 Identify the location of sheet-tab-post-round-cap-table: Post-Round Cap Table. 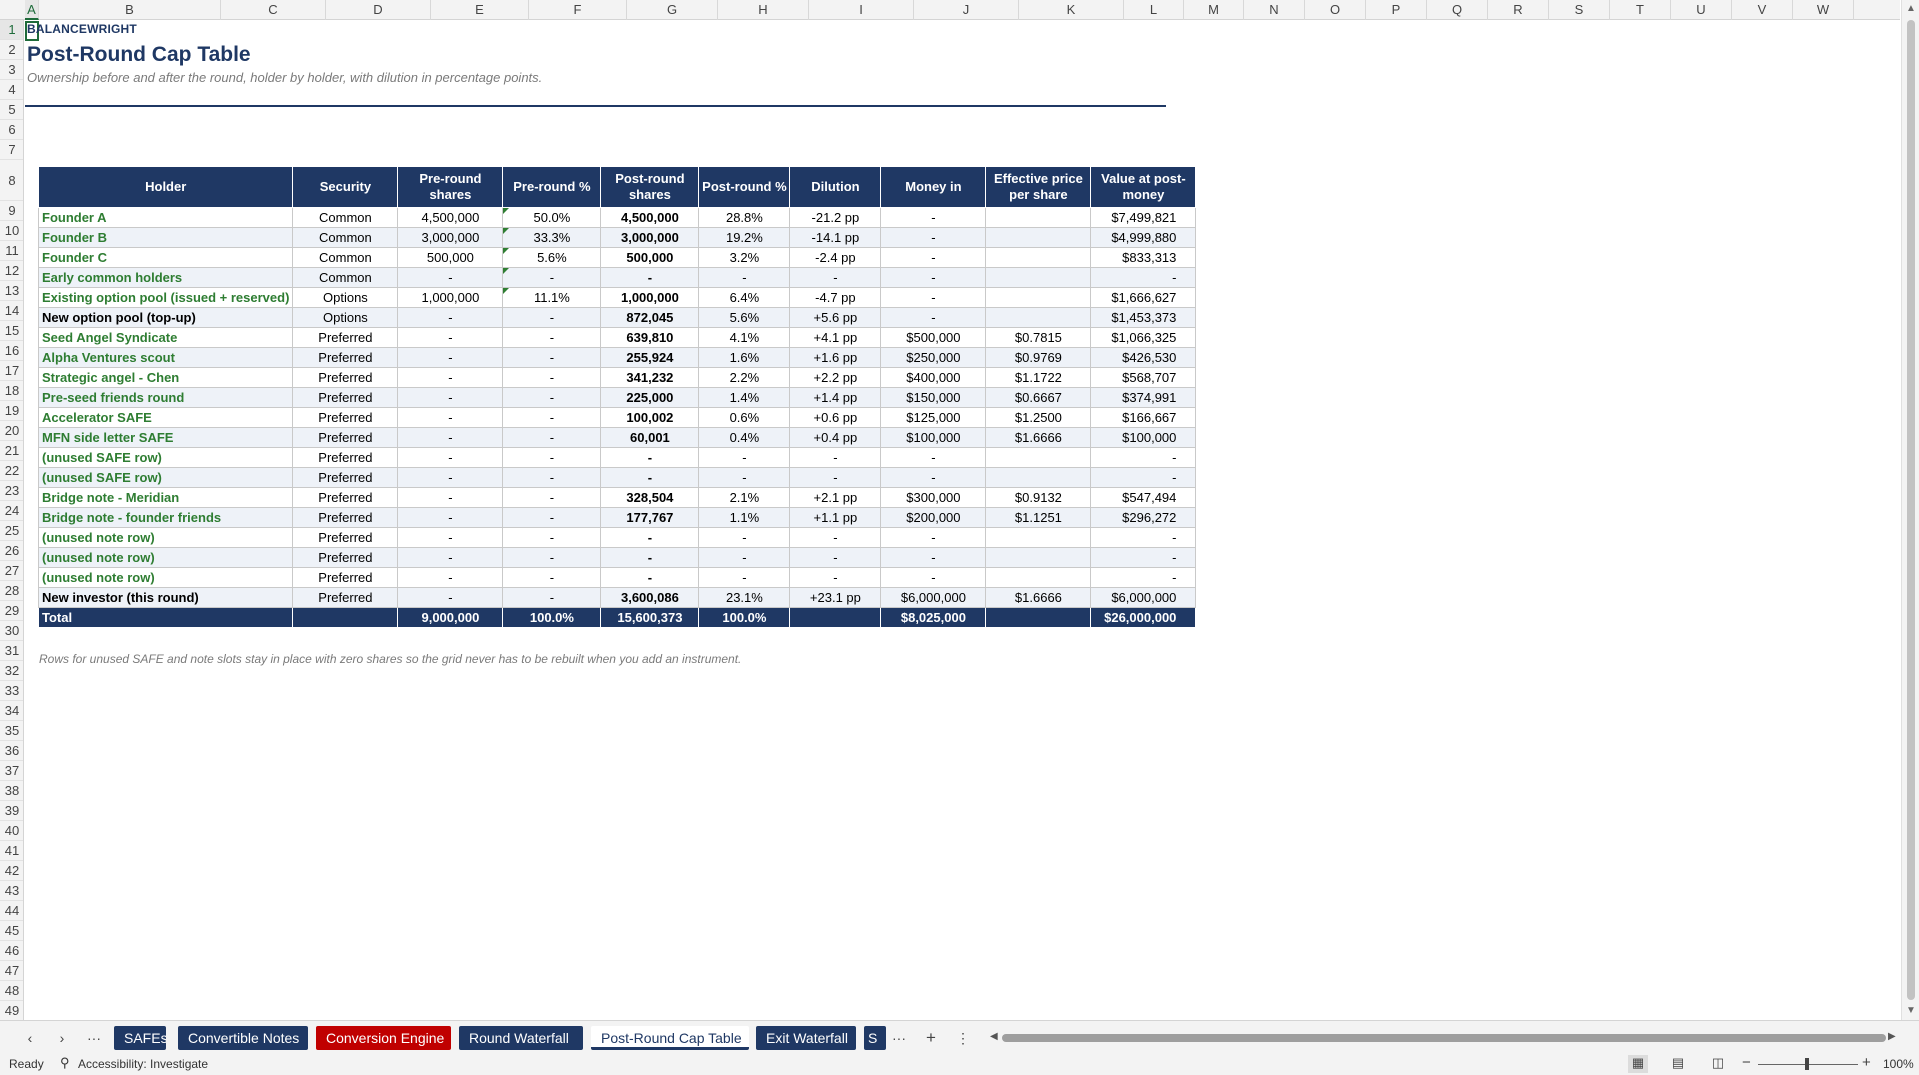
(670, 1038).